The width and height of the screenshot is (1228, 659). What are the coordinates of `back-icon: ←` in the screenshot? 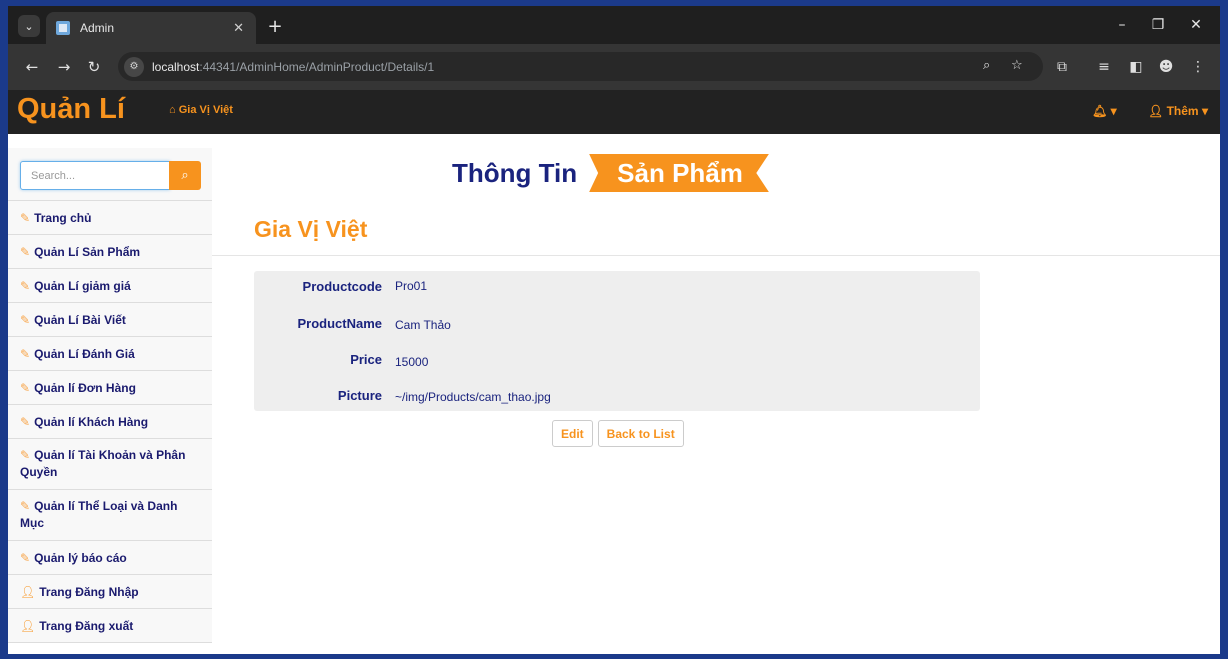 It's located at (32, 67).